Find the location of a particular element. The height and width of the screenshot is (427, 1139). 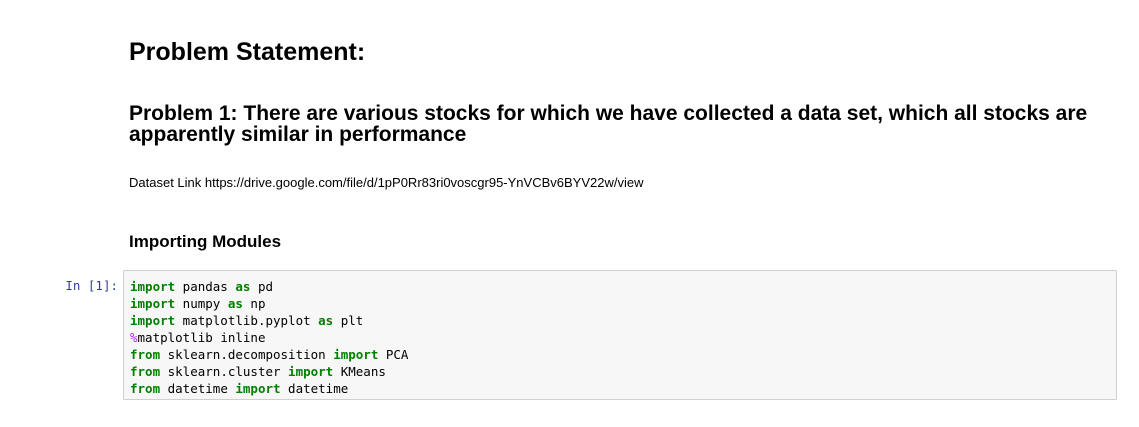

code-token: matplotlib inline is located at coordinates (201, 337).